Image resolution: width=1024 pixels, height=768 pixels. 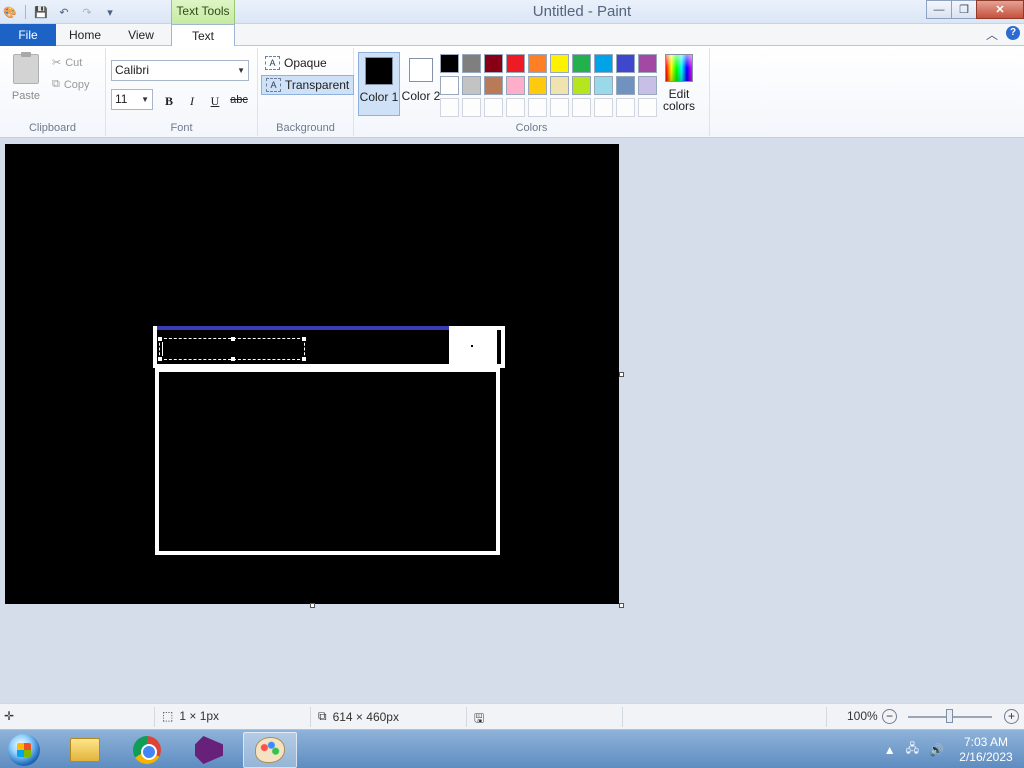 I want to click on font-size-value: 11, so click(x=121, y=99).